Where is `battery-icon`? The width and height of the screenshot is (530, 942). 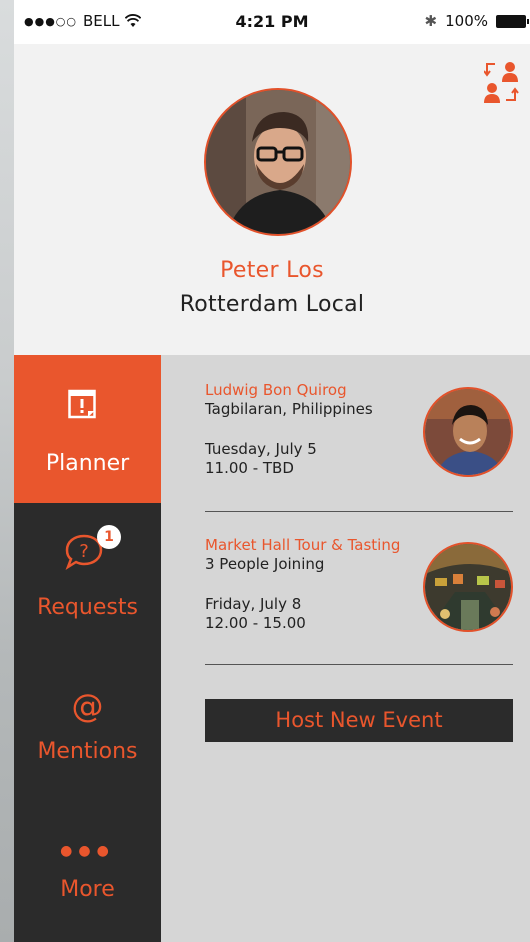
battery-icon is located at coordinates (512, 21).